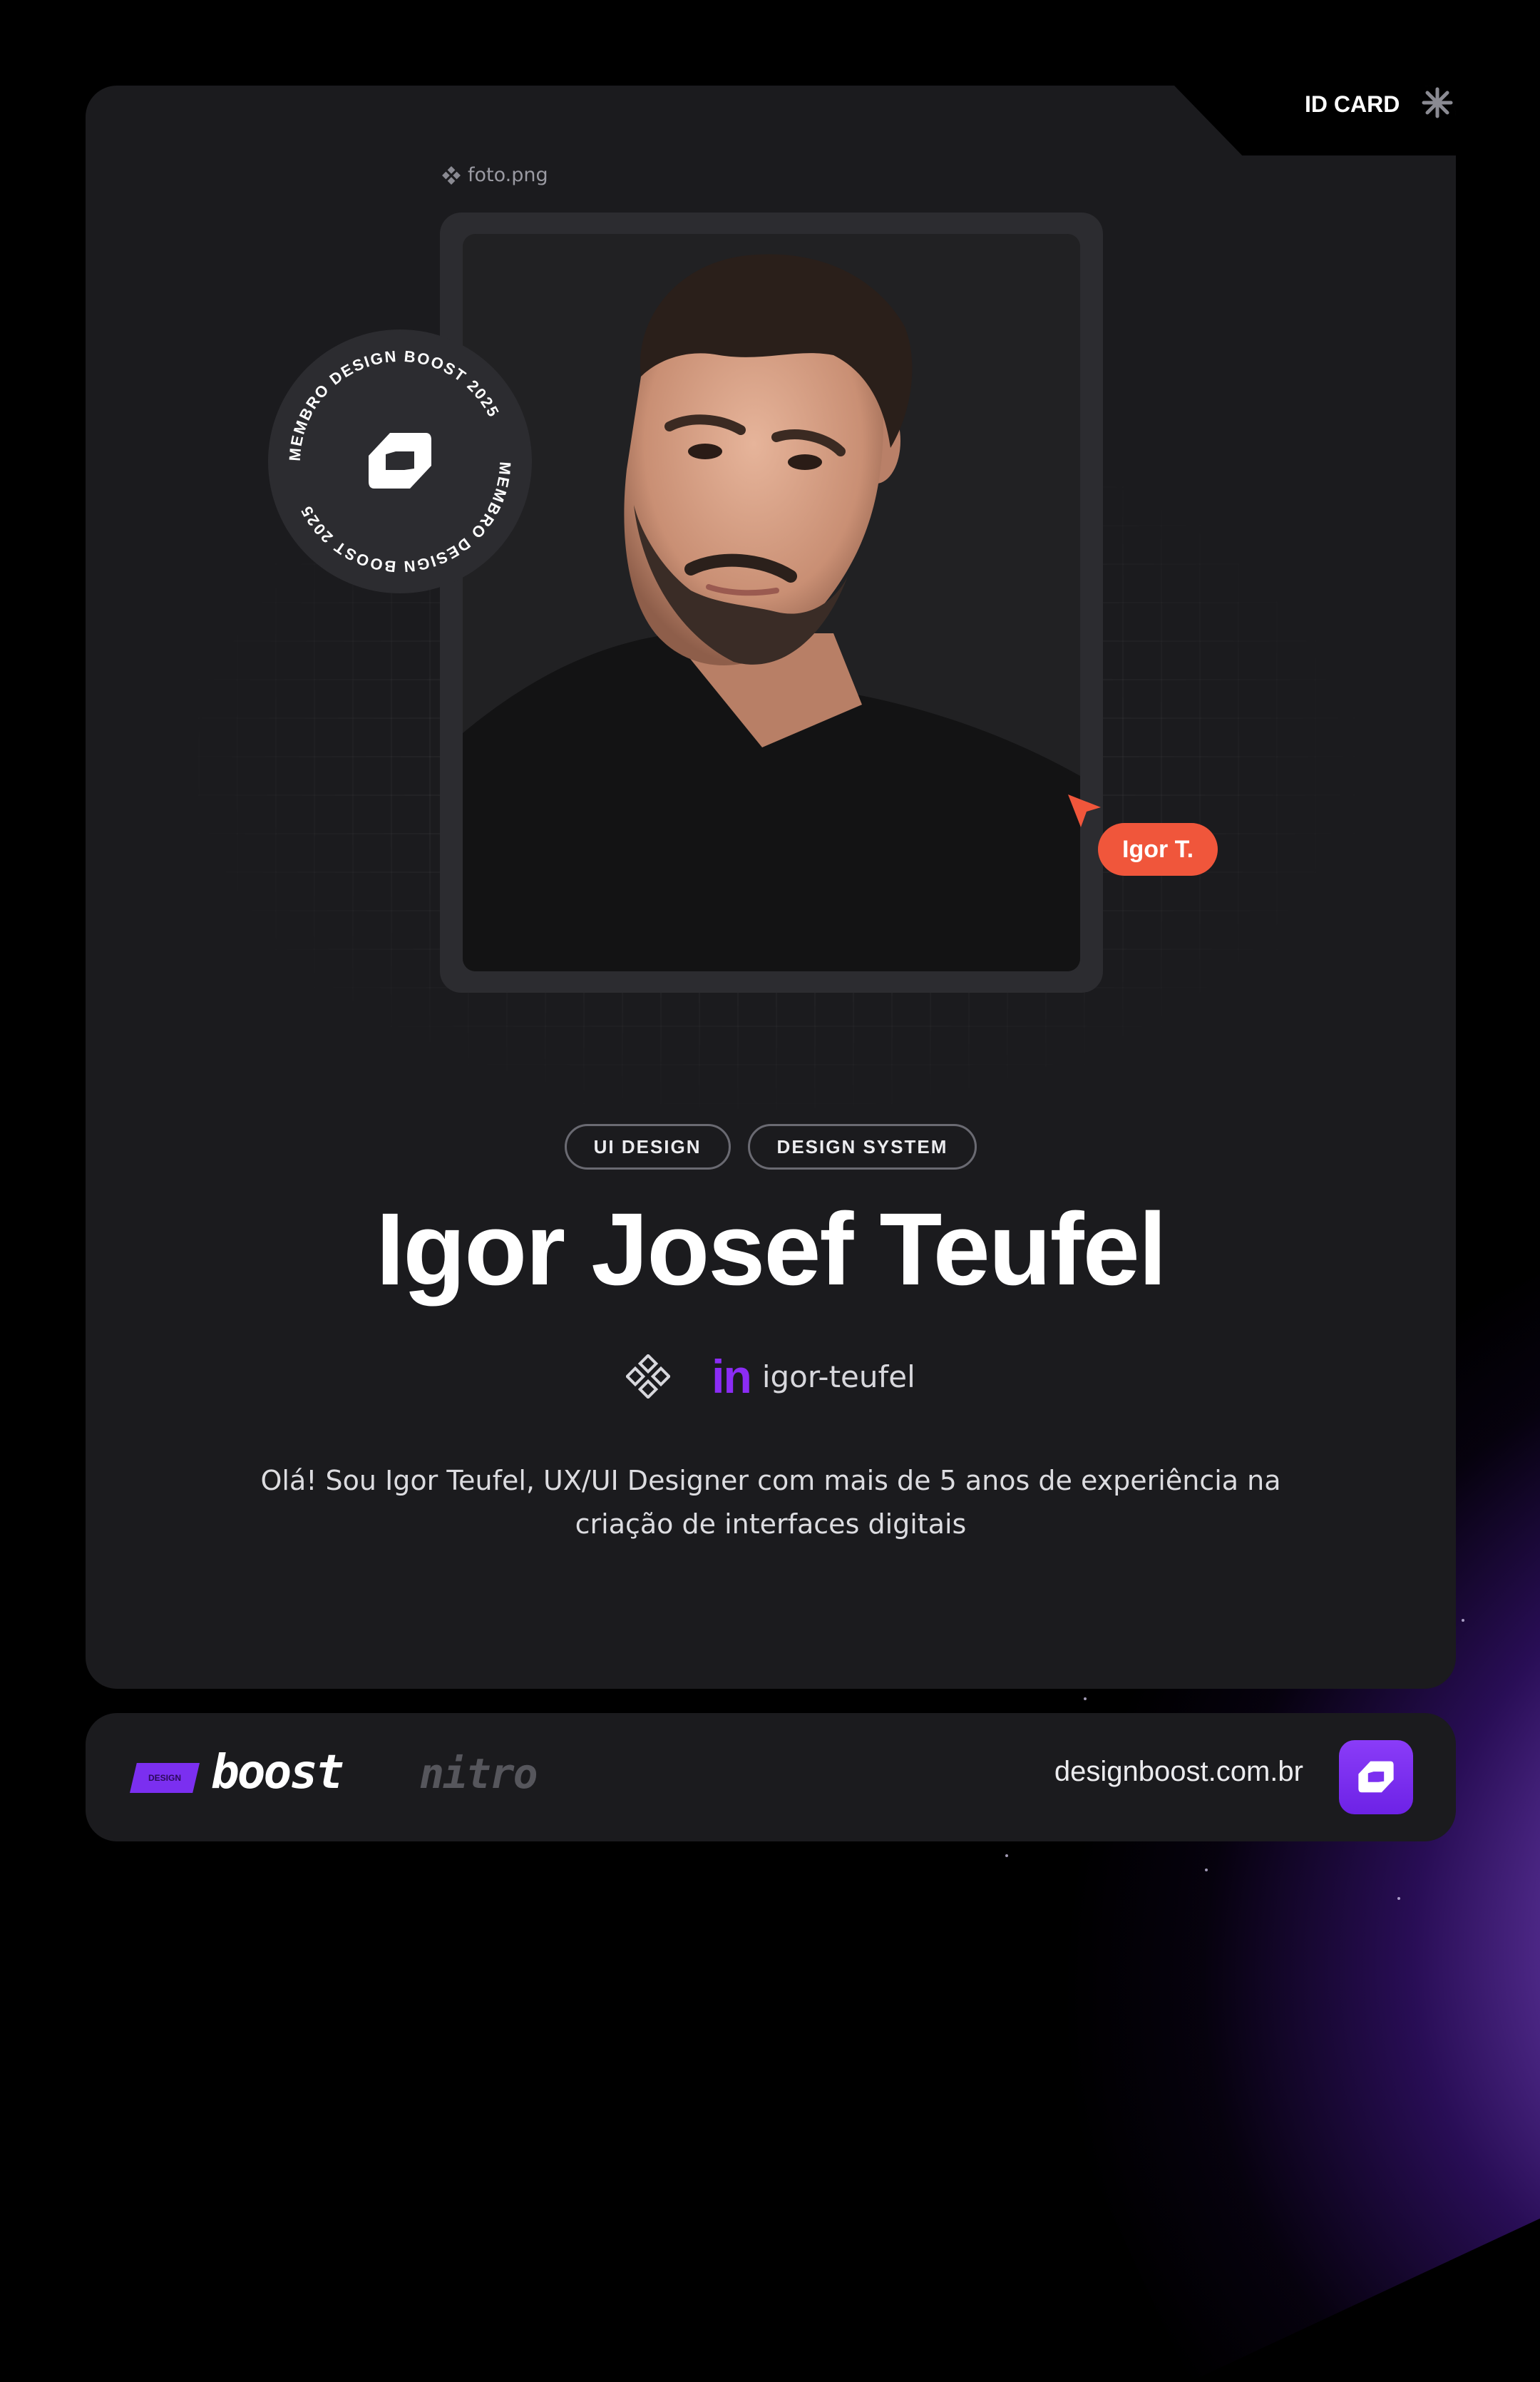 The width and height of the screenshot is (1540, 2382). What do you see at coordinates (648, 1376) in the screenshot?
I see `figma-icon` at bounding box center [648, 1376].